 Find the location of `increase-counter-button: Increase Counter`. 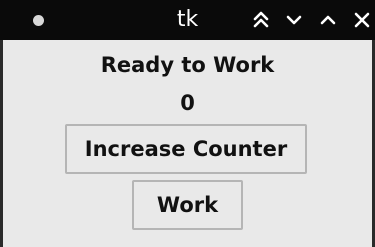

increase-counter-button: Increase Counter is located at coordinates (186, 149).